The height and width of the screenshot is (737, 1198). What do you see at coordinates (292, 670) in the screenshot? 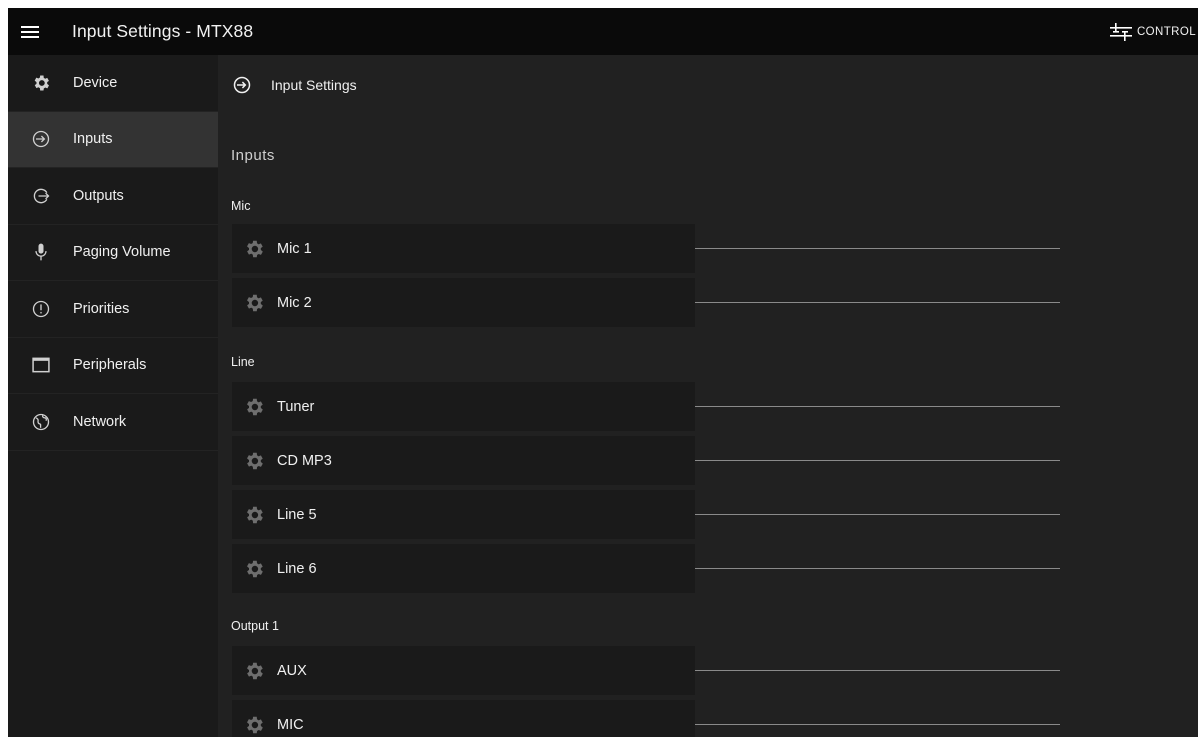
I see `input-label: AUX` at bounding box center [292, 670].